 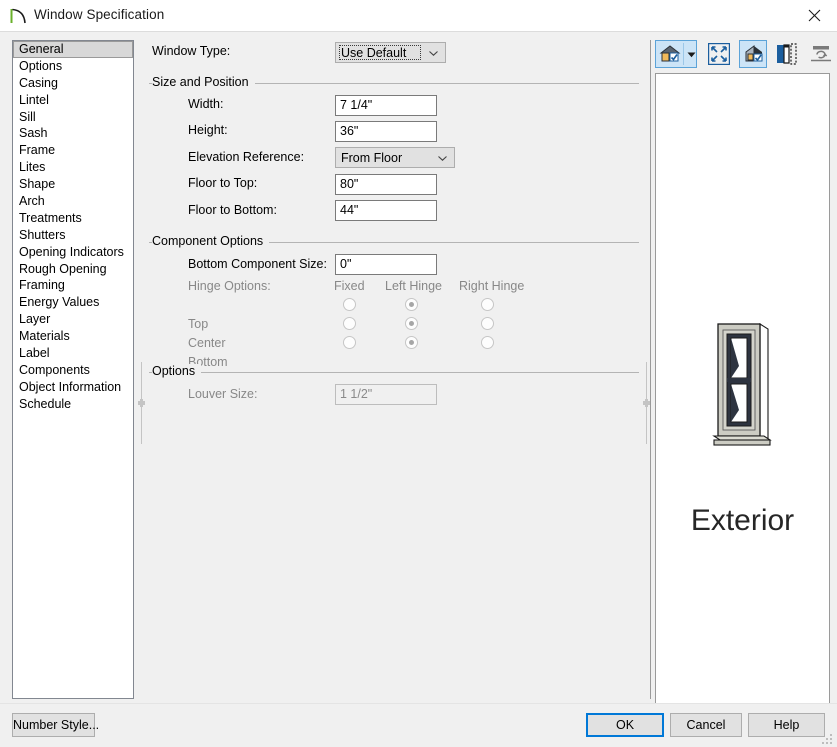 I want to click on width-label: Width:, so click(x=206, y=104).